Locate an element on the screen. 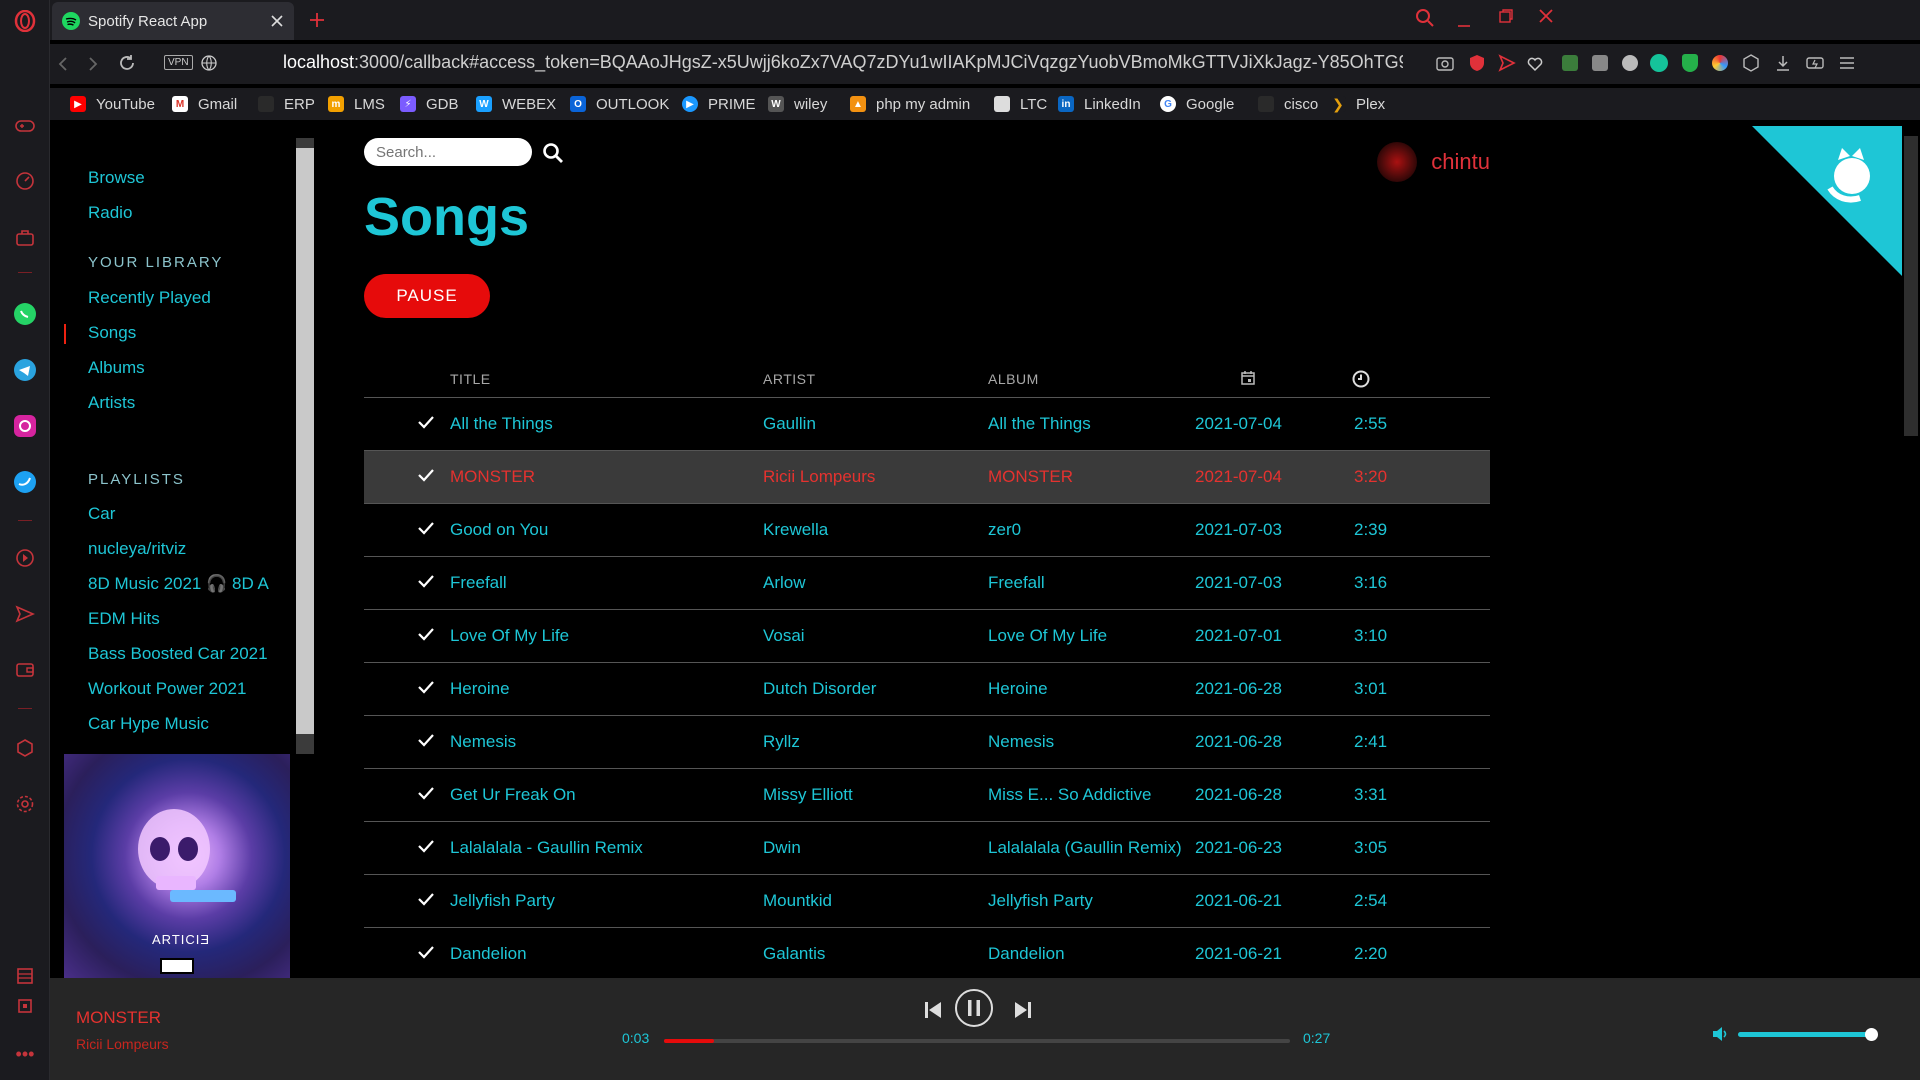  briefcase-icon is located at coordinates (25, 238).